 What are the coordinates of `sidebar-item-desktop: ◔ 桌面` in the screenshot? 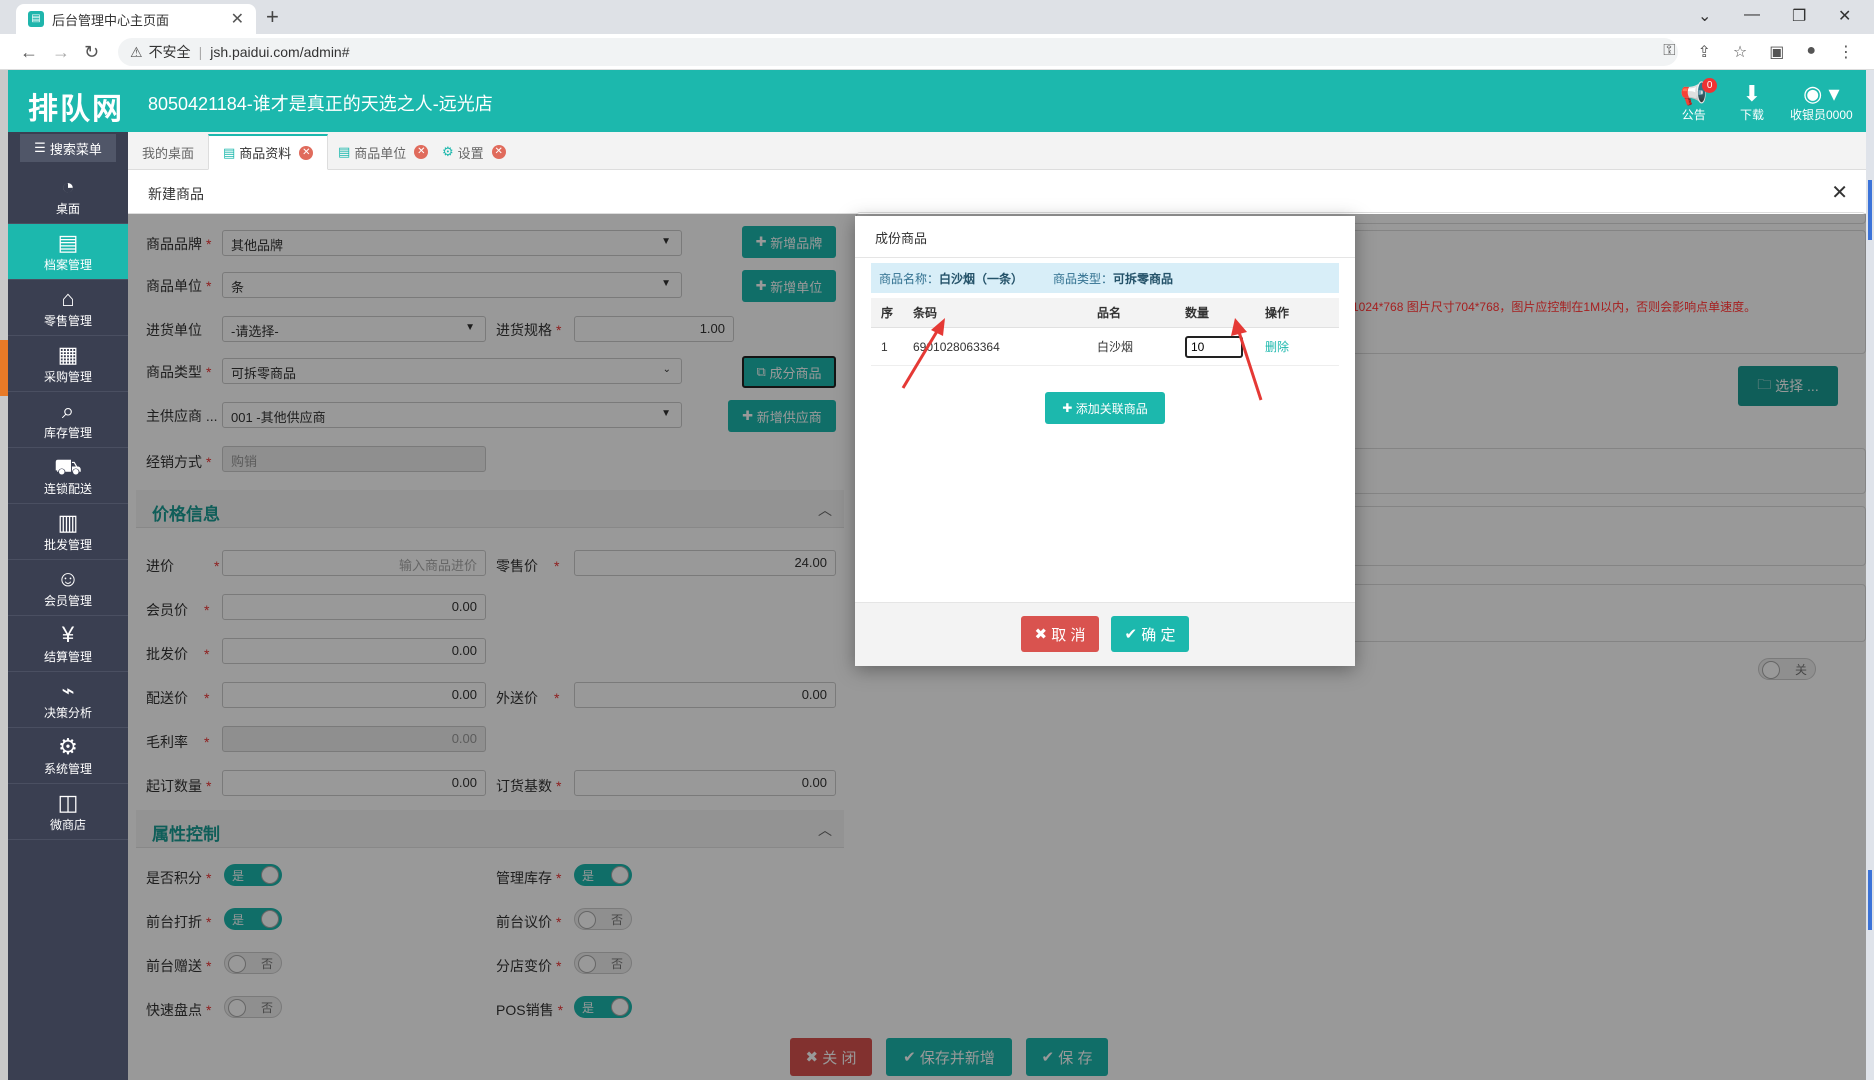 It's located at (68, 196).